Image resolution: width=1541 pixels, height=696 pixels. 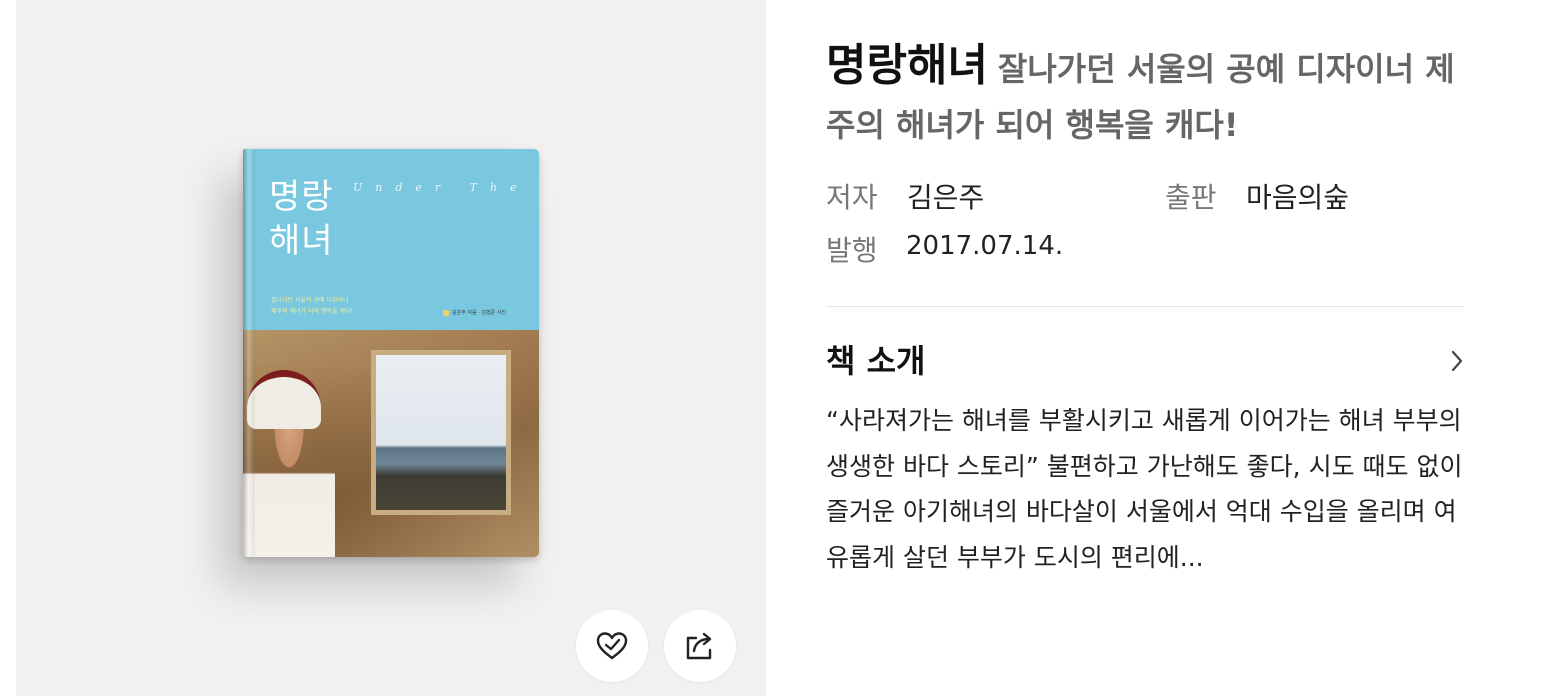 I want to click on cover-window-sea-view, so click(x=441, y=432).